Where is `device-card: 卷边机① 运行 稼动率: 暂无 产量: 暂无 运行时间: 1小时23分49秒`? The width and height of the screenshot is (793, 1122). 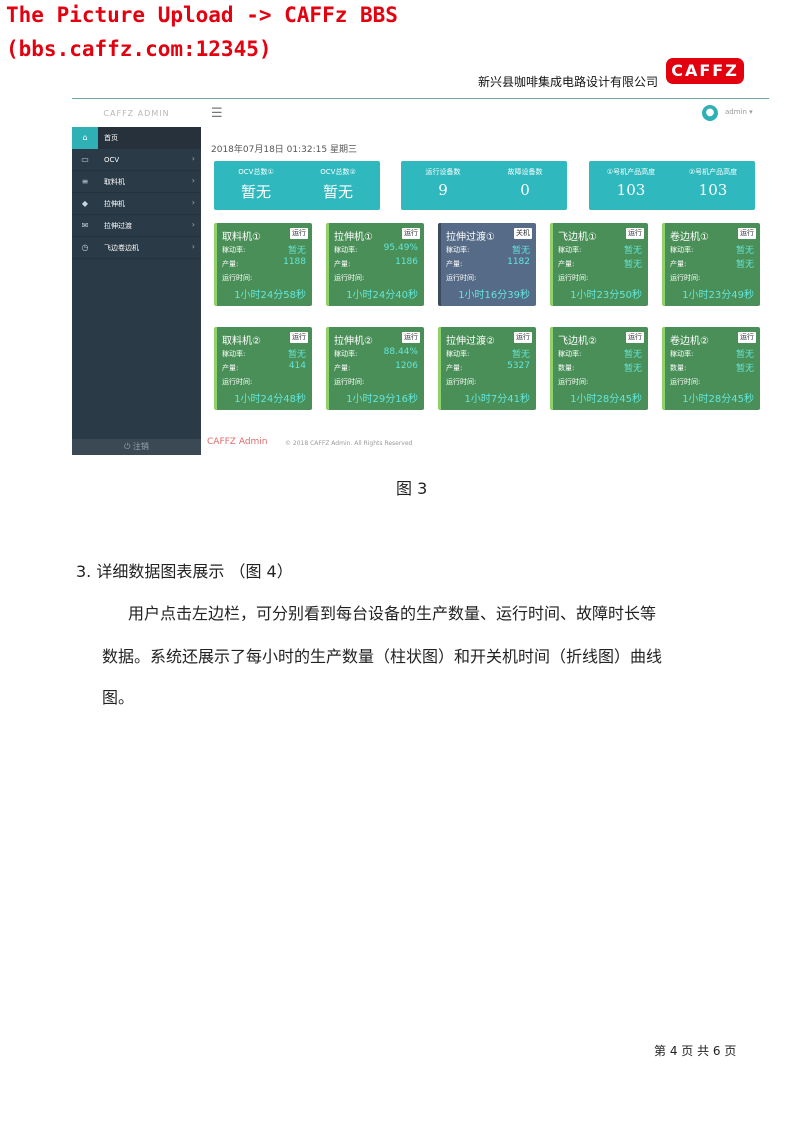
device-card: 卷边机① 运行 稼动率: 暂无 产量: 暂无 运行时间: 1小时23分49秒 is located at coordinates (711, 264).